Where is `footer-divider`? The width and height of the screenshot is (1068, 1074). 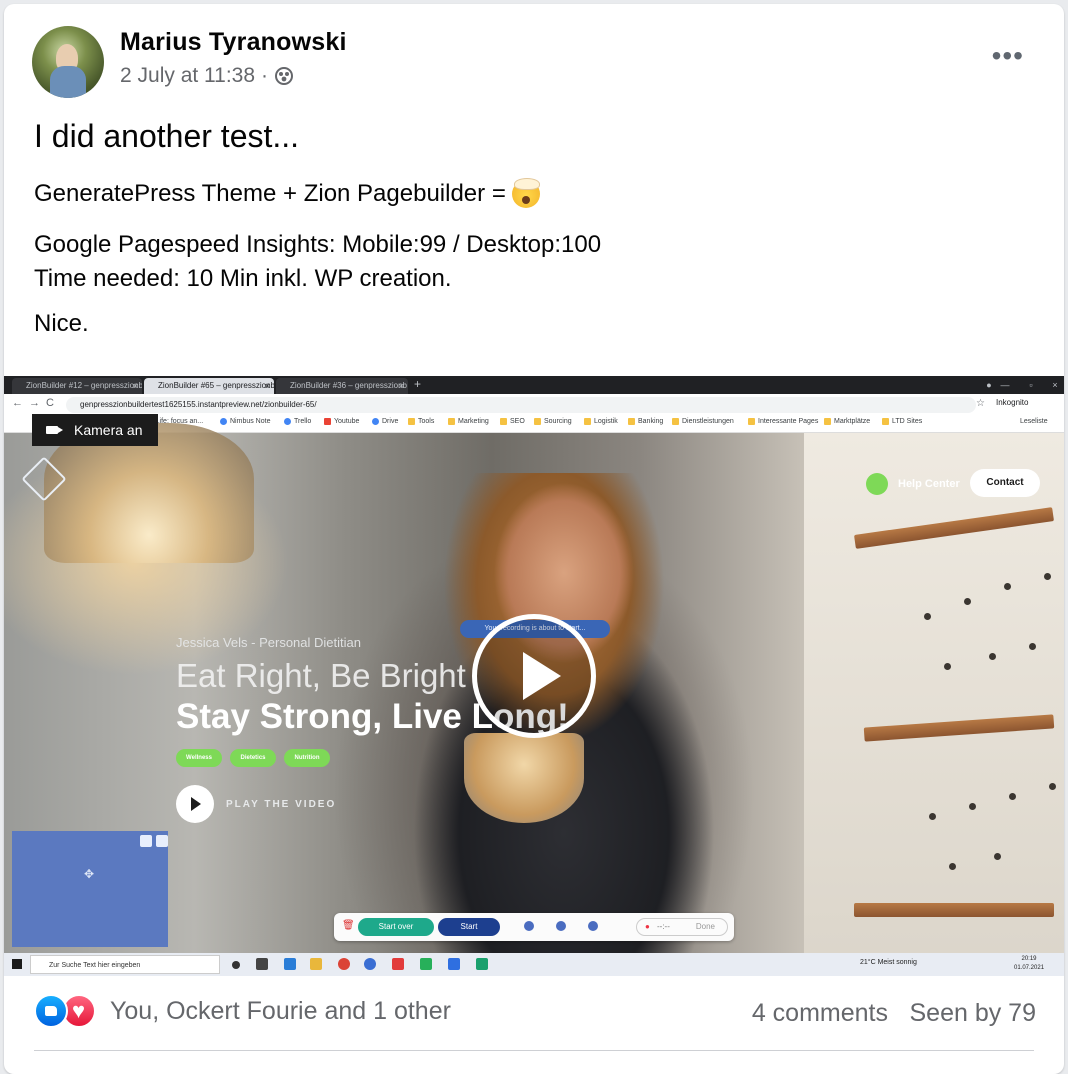 footer-divider is located at coordinates (534, 1050).